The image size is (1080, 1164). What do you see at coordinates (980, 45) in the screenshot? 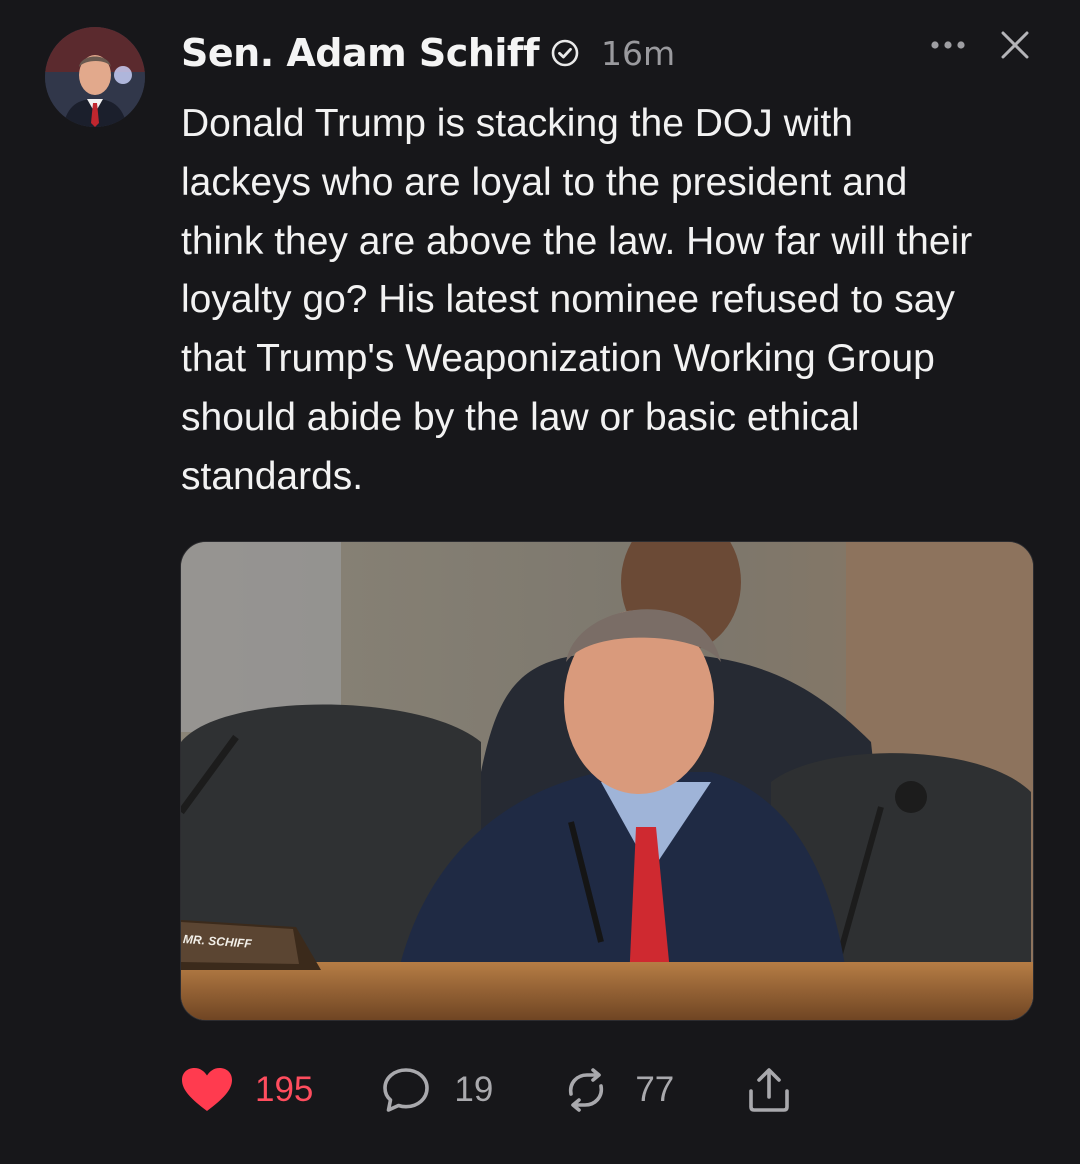
I see `post-top-actions` at bounding box center [980, 45].